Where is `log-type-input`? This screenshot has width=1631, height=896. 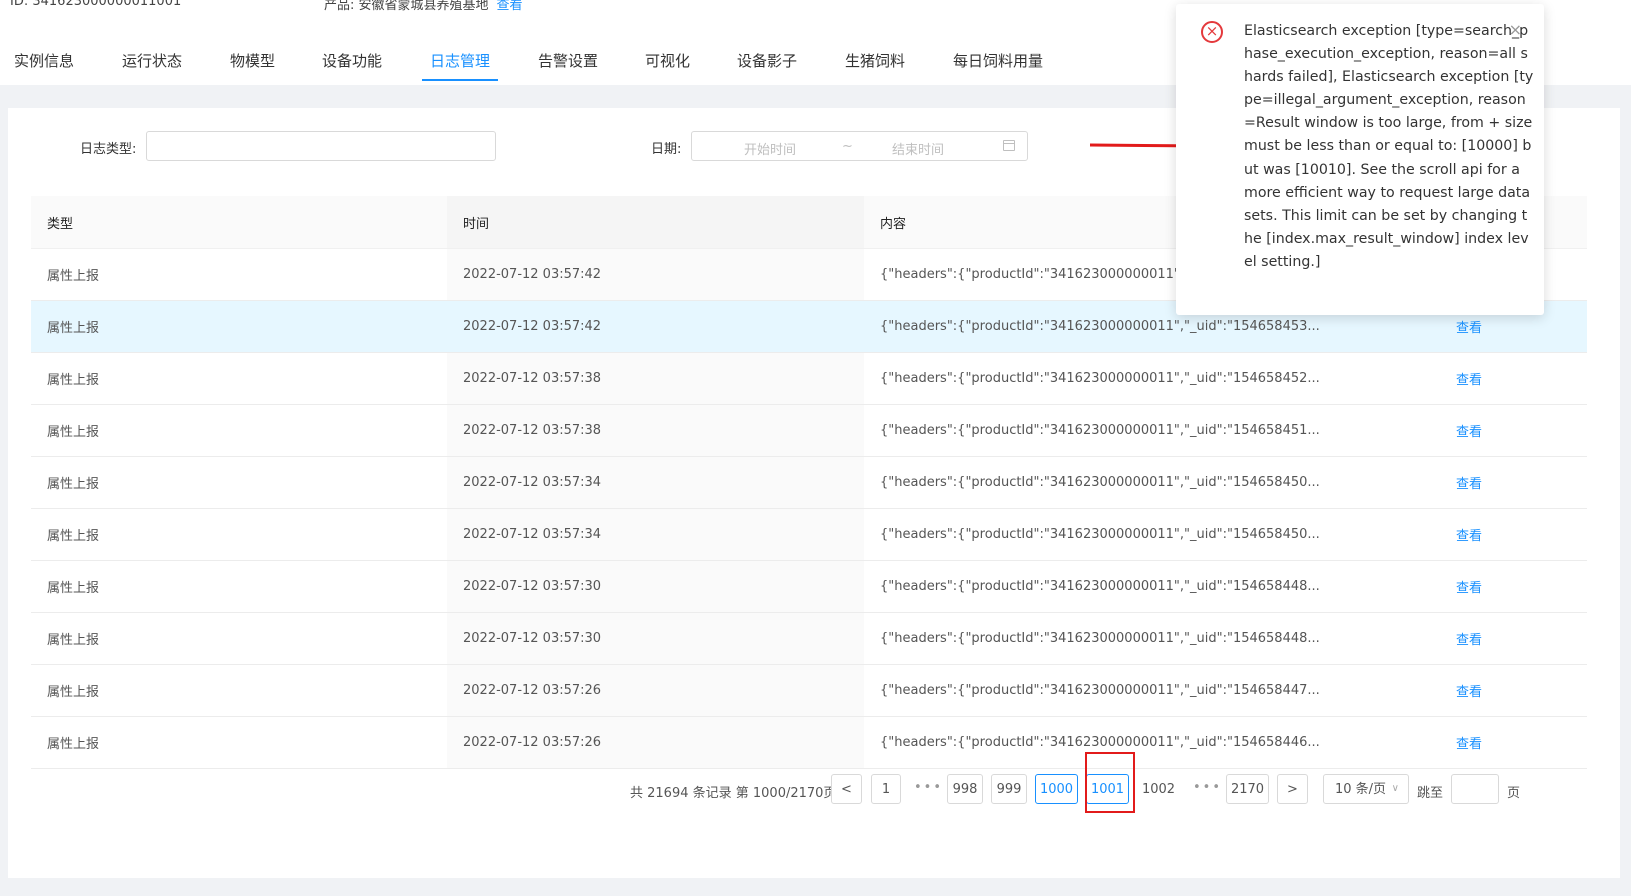
log-type-input is located at coordinates (321, 146).